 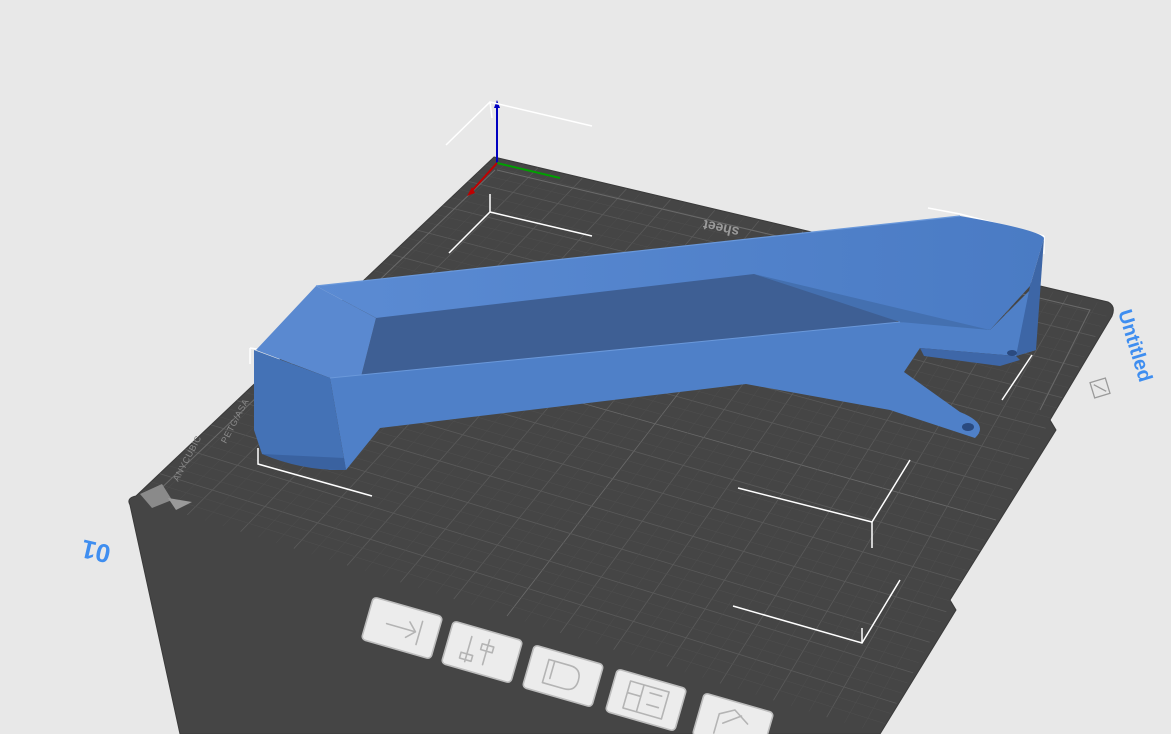 What do you see at coordinates (1100, 388) in the screenshot?
I see `rename-plate-icon` at bounding box center [1100, 388].